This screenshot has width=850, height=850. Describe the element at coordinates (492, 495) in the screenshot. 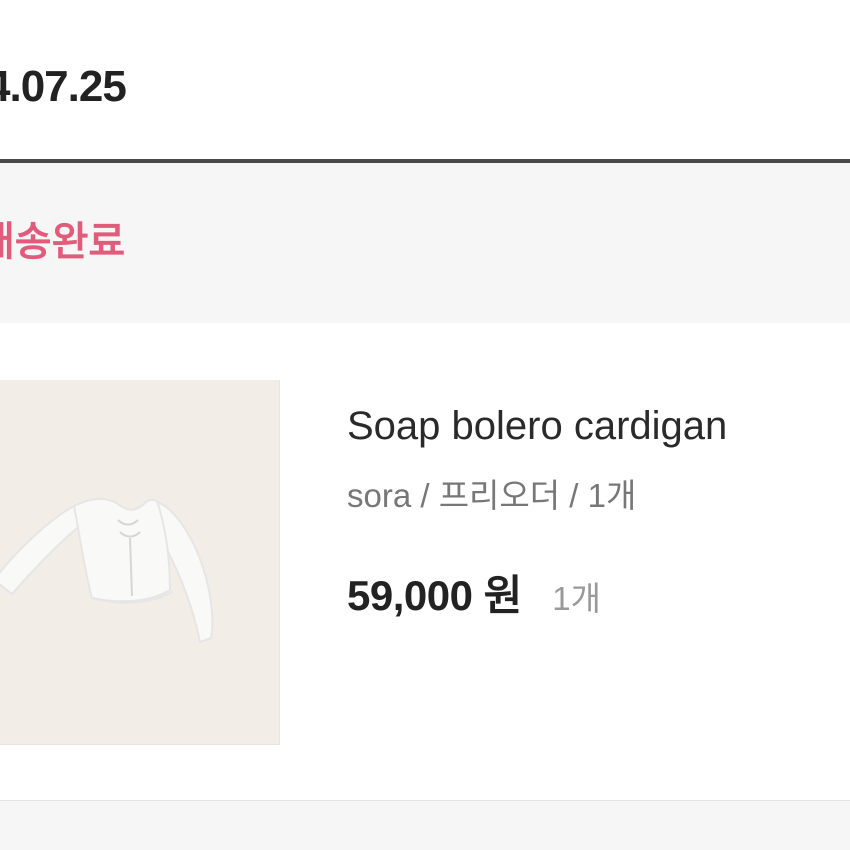

I see `product-option: sora / 프리오더 / 1개` at that location.